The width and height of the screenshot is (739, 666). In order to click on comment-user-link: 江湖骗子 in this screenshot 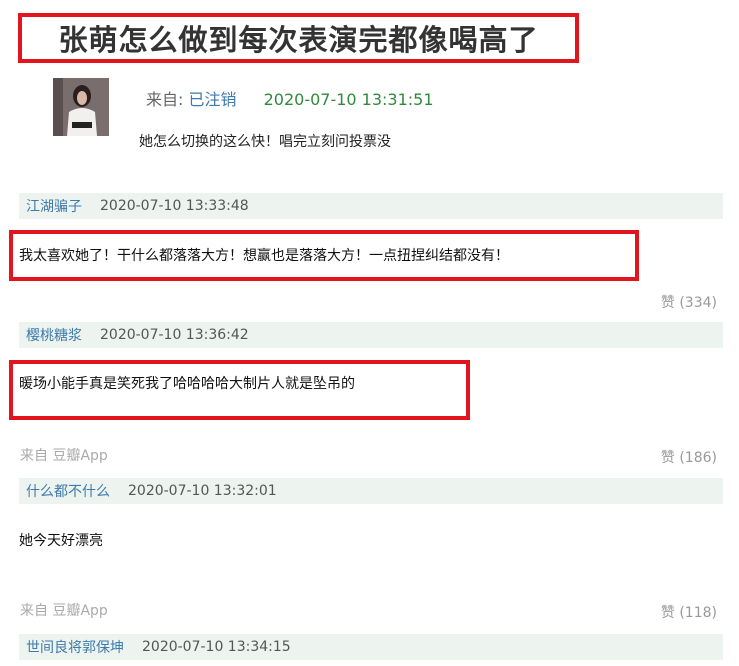, I will do `click(54, 206)`.